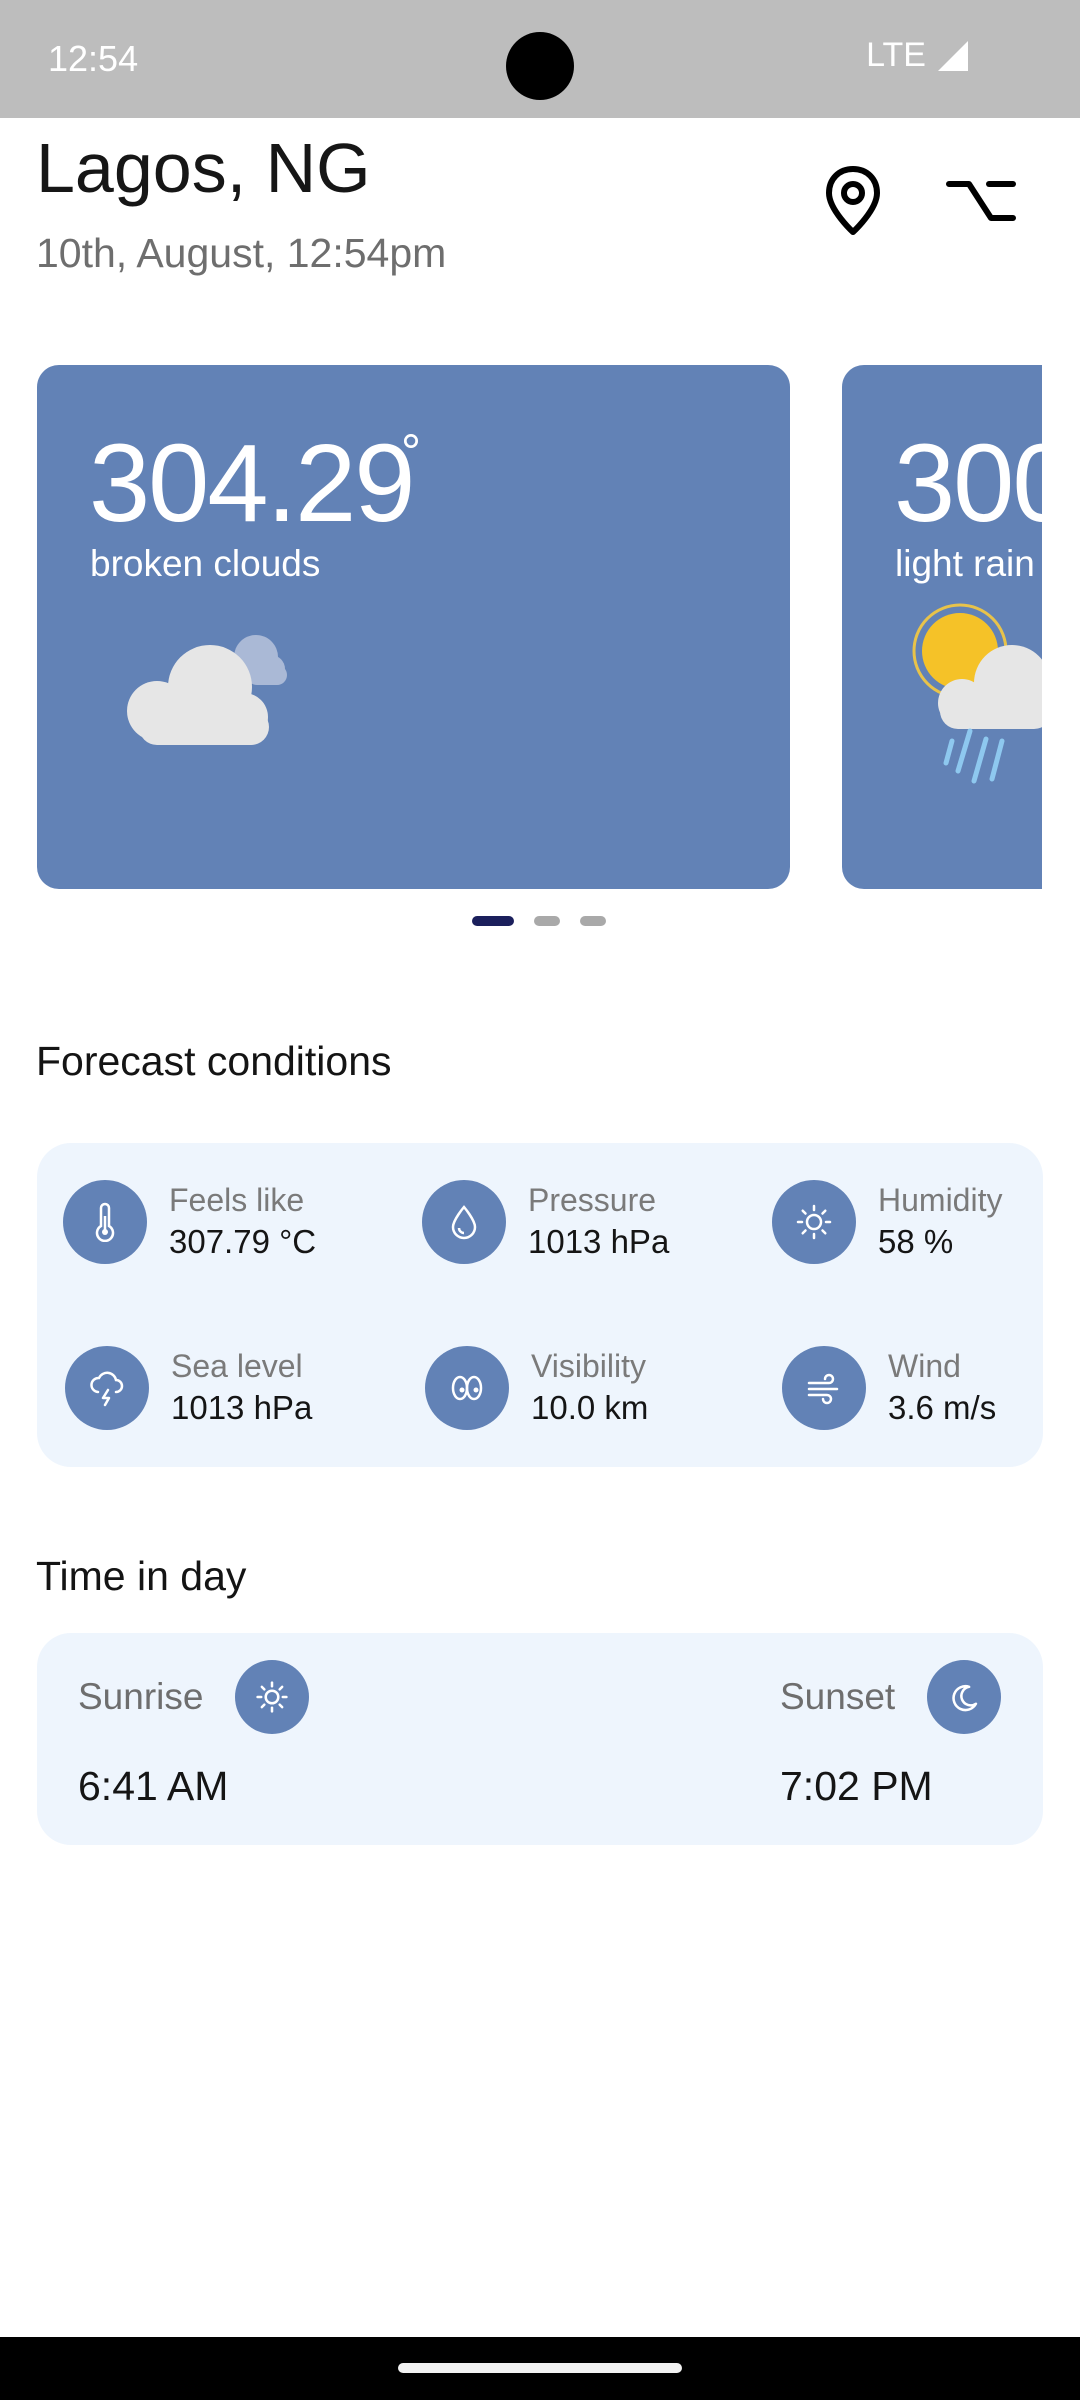 This screenshot has width=1080, height=2400. I want to click on condition-label: Visibility, so click(588, 1366).